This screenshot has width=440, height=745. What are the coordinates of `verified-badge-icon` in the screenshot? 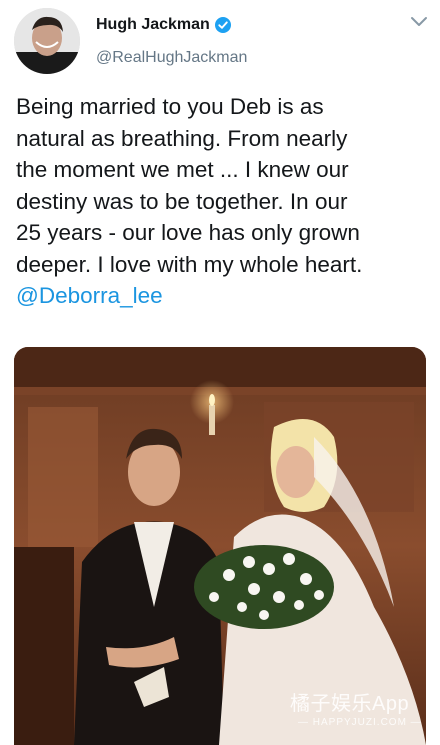 It's located at (222, 25).